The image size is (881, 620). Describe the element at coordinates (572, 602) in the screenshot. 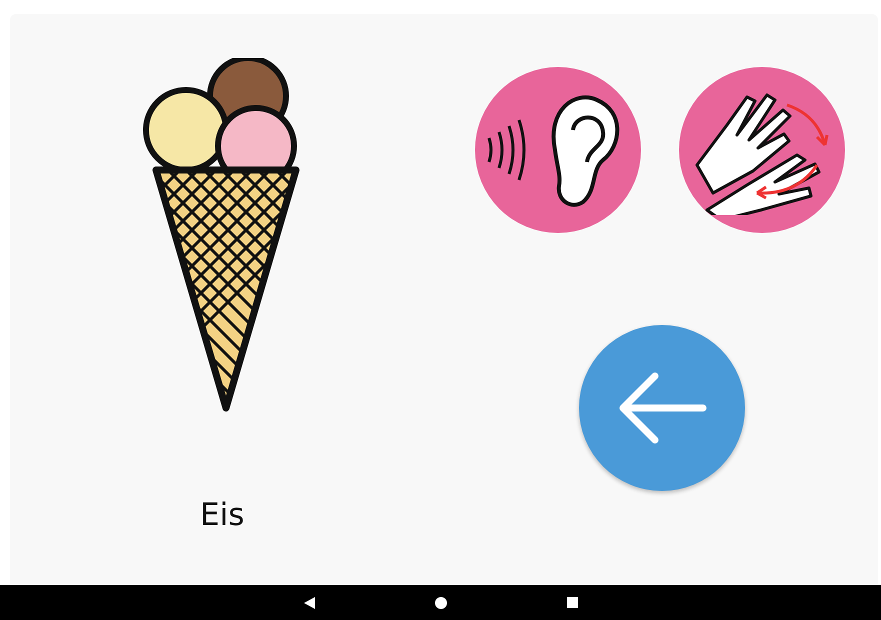

I see `recents-nav-icon` at that location.